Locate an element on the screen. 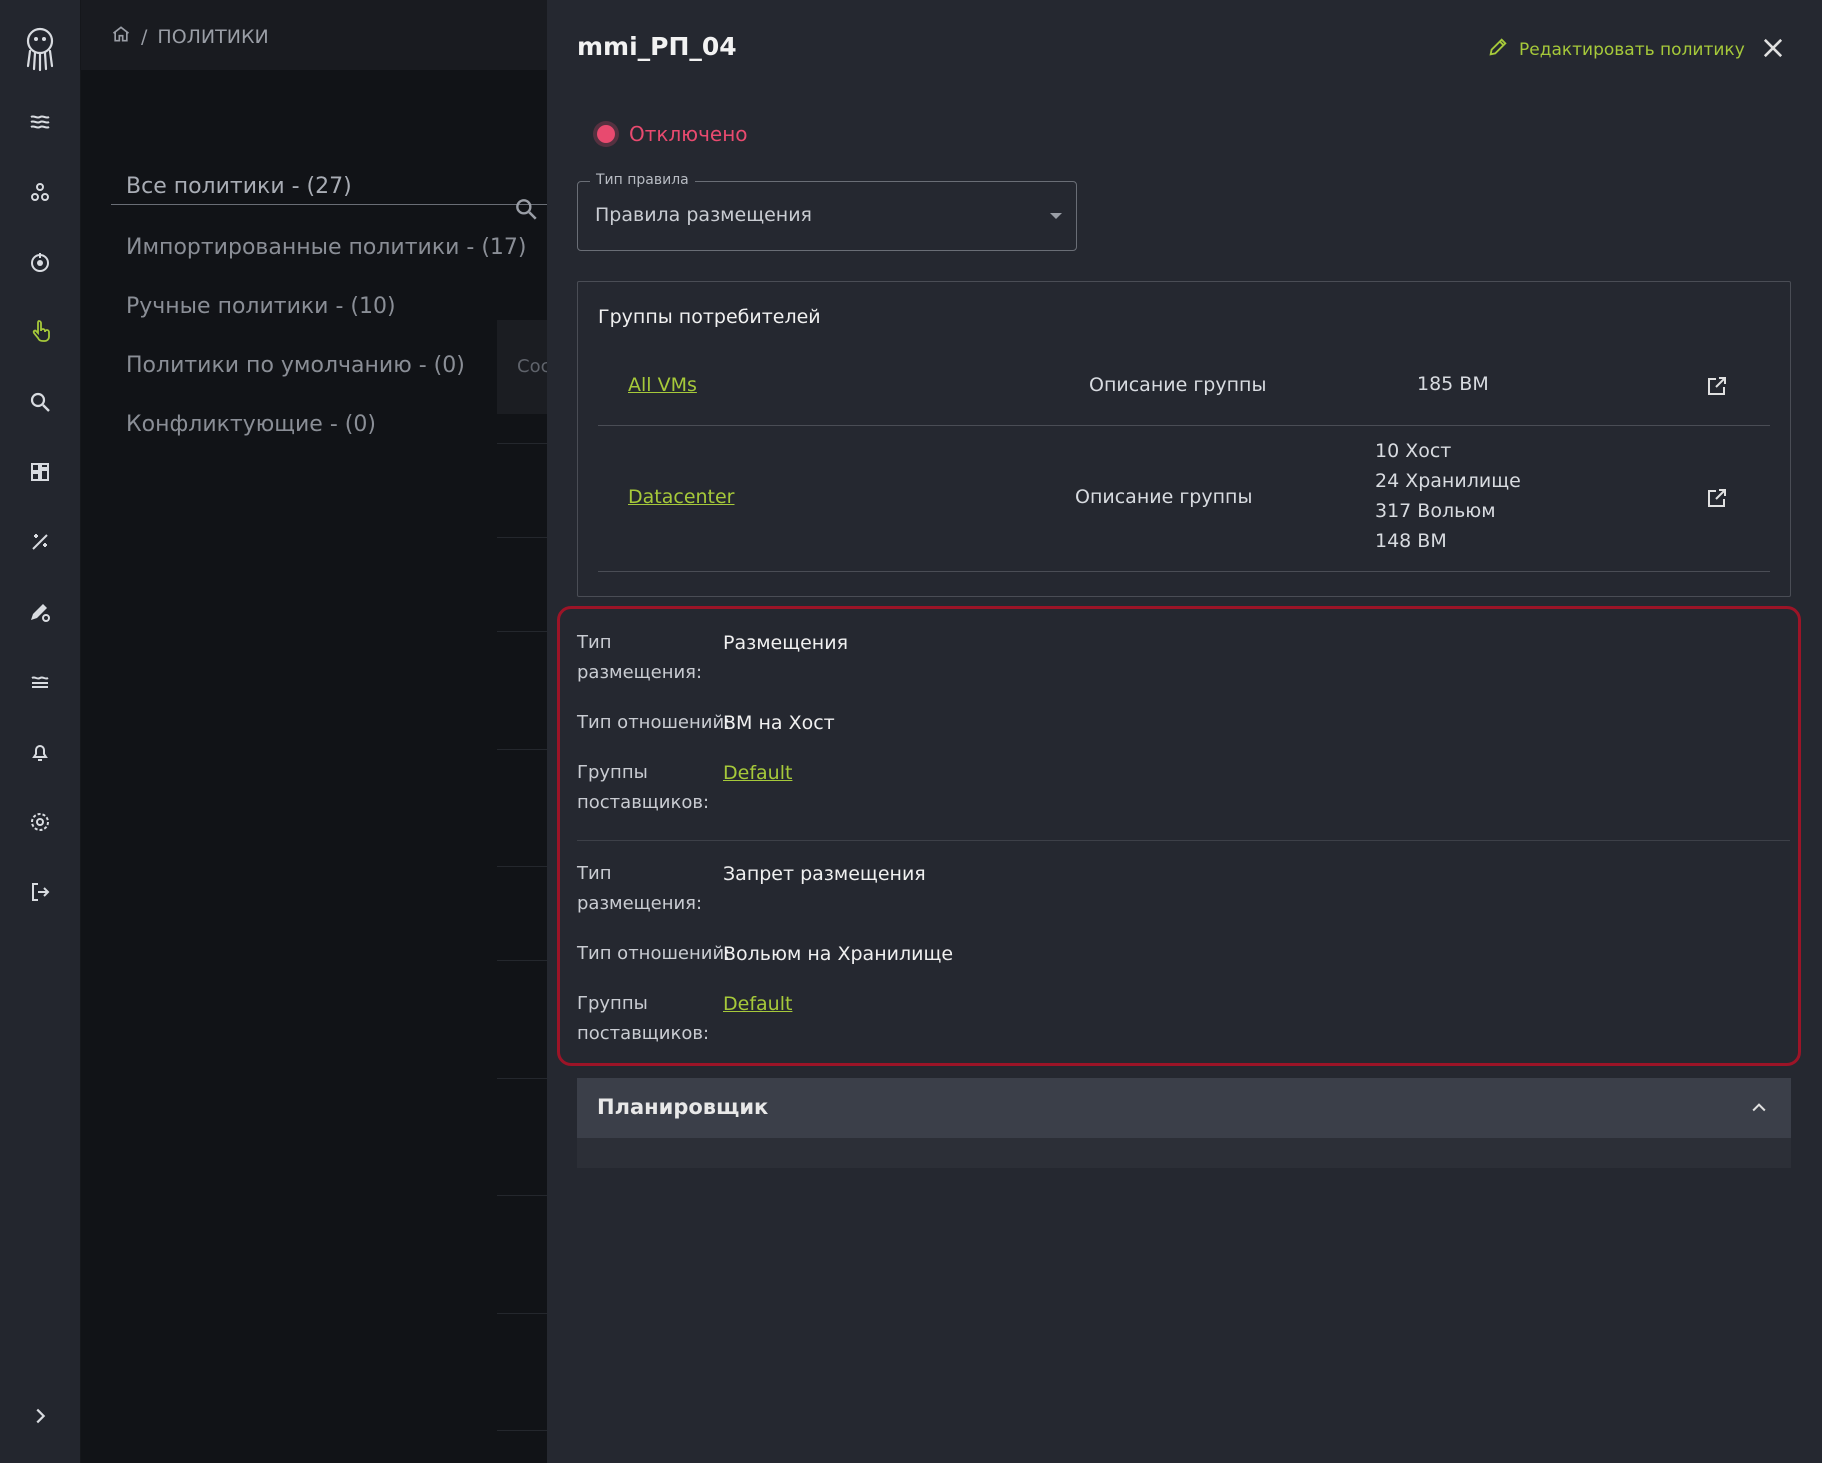 The image size is (1822, 1463). rule-type-value: Правила размещения is located at coordinates (703, 215).